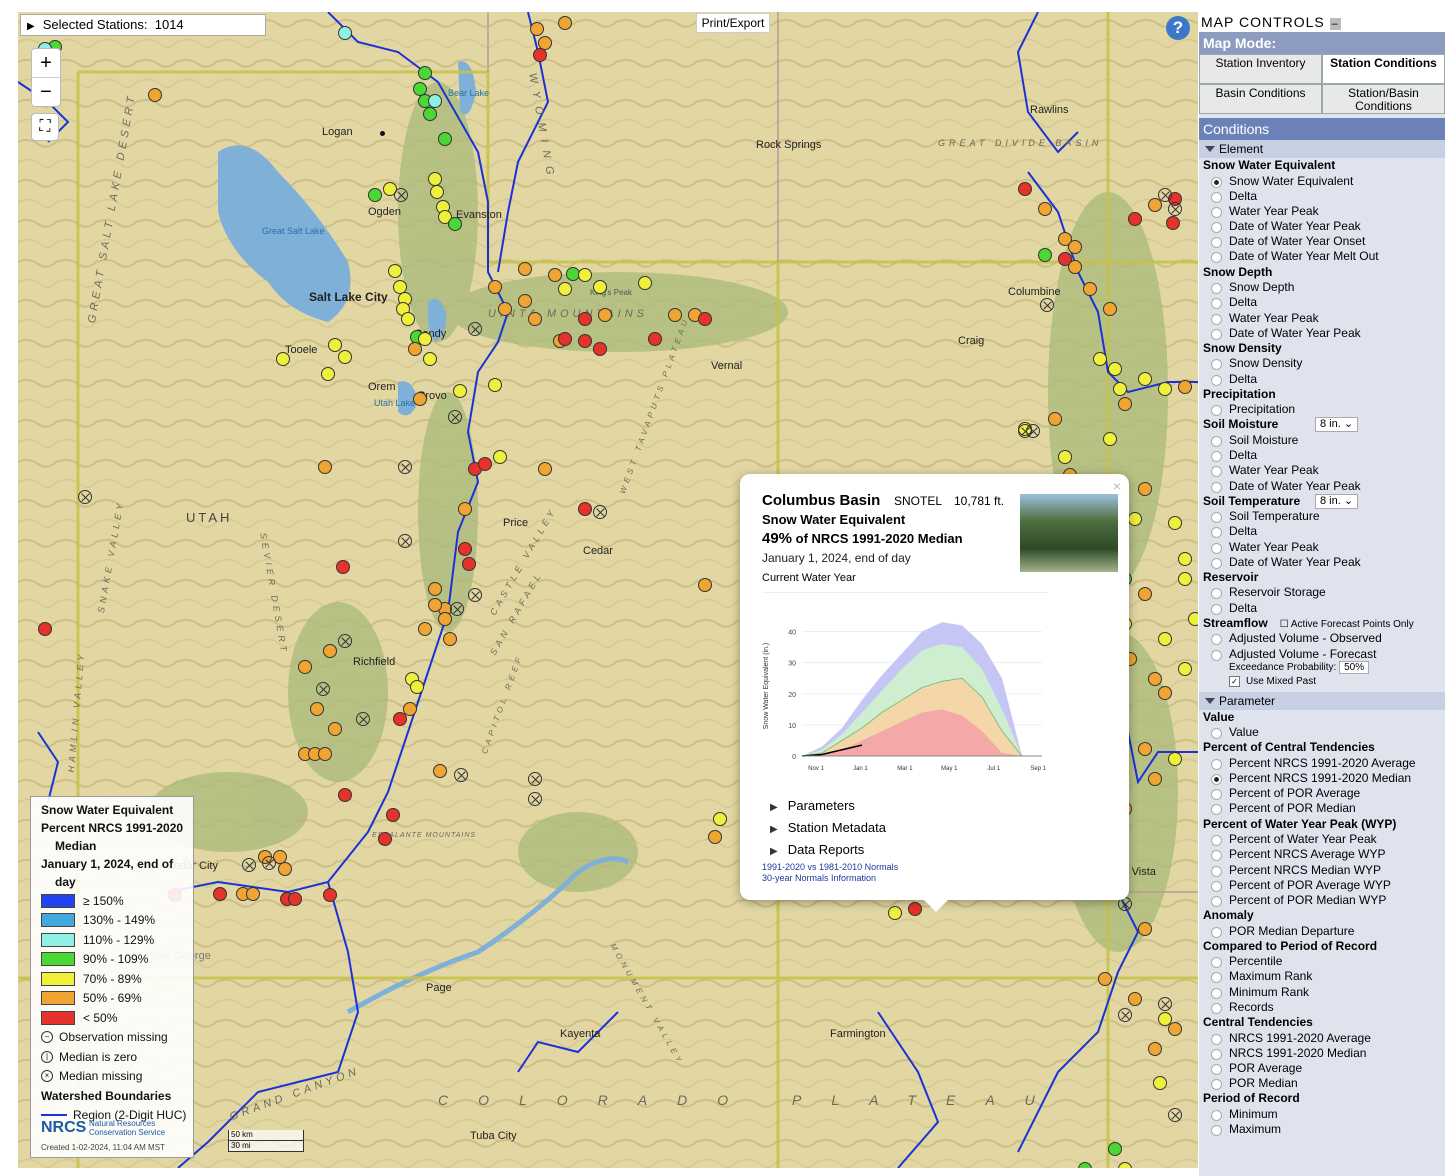  Describe the element at coordinates (1322, 992) in the screenshot. I see `radio-option: Minimum Rank` at that location.